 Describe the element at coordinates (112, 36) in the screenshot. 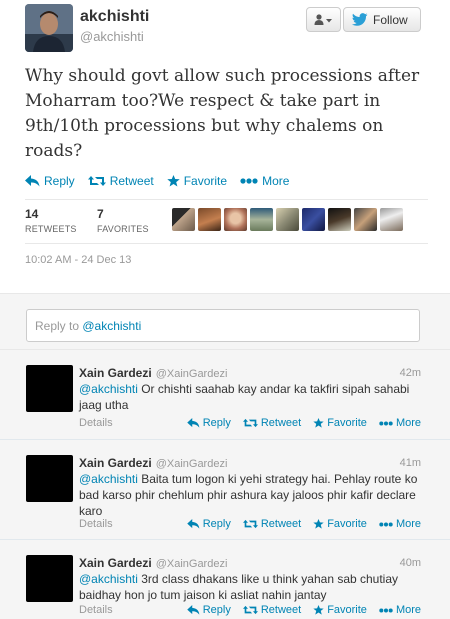

I see `author-screen-name: @akchishti` at that location.